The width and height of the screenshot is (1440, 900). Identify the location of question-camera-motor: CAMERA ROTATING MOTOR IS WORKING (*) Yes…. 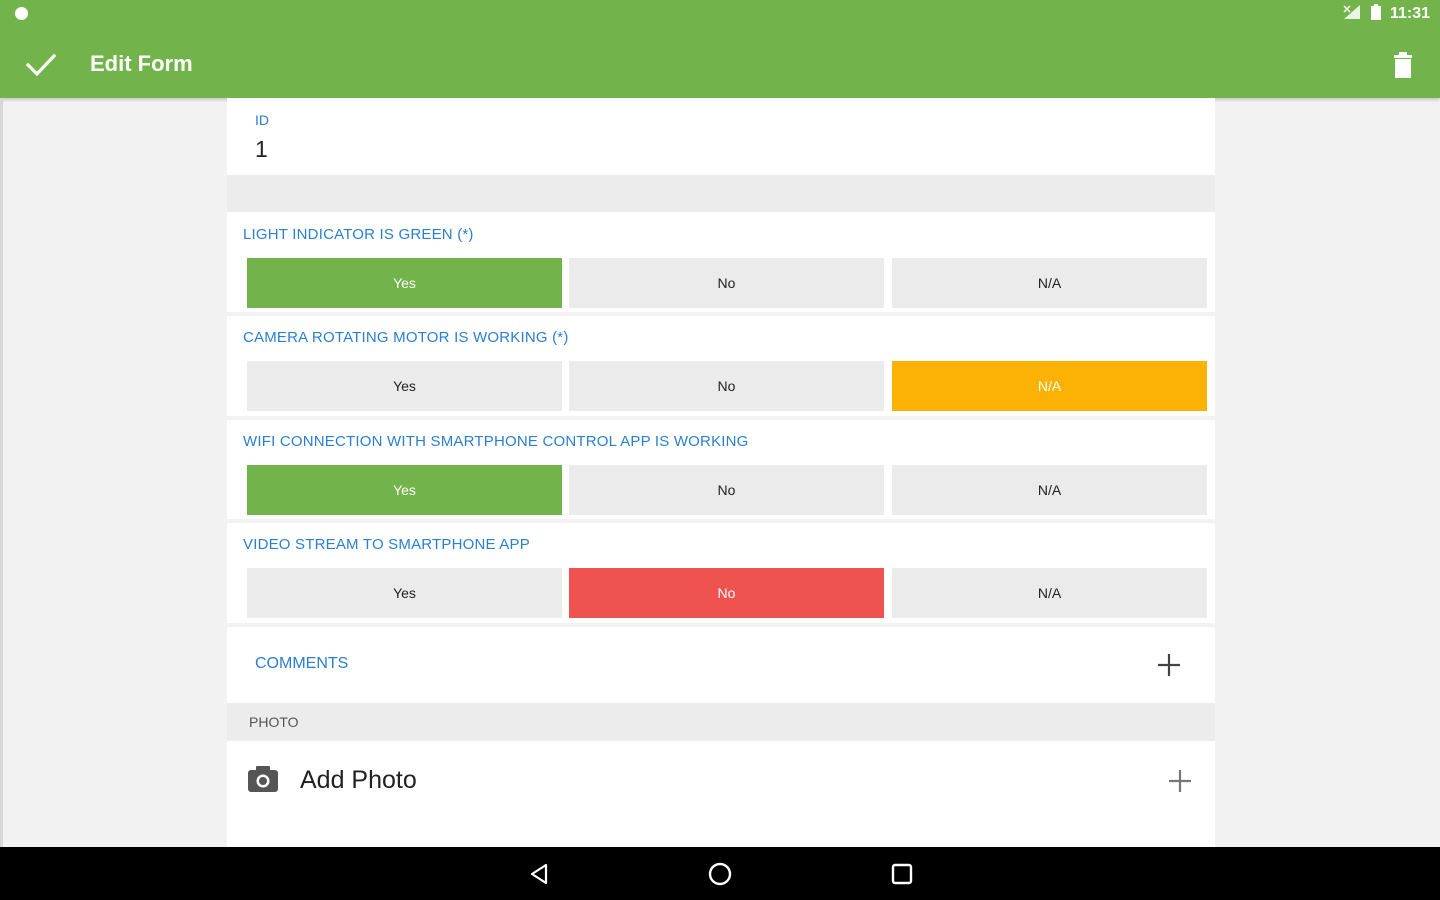
(721, 364).